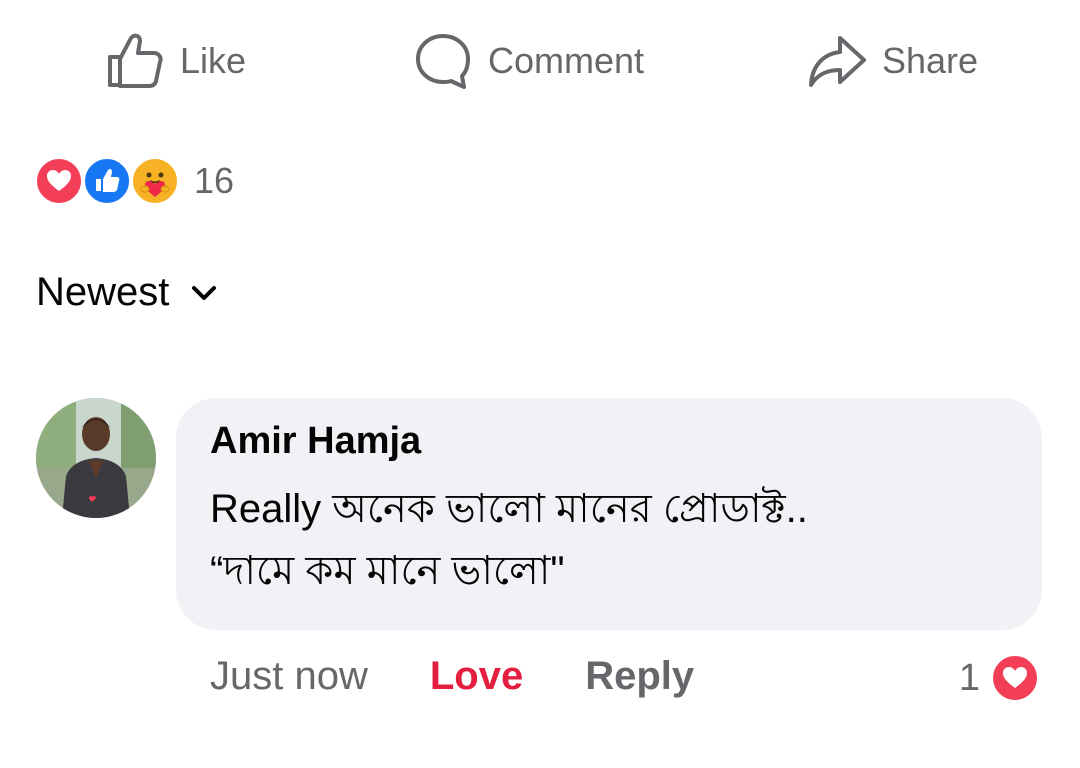 This screenshot has height=768, width=1080. I want to click on comment-reply-button: Reply, so click(639, 676).